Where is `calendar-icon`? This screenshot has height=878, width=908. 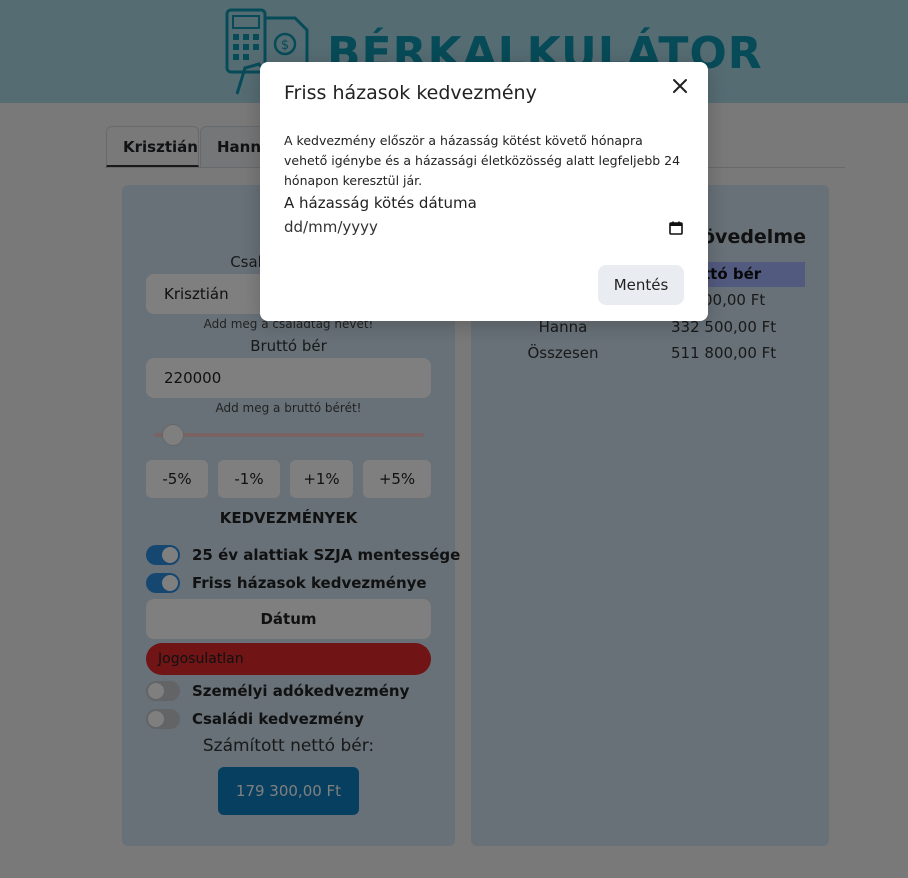 calendar-icon is located at coordinates (676, 228).